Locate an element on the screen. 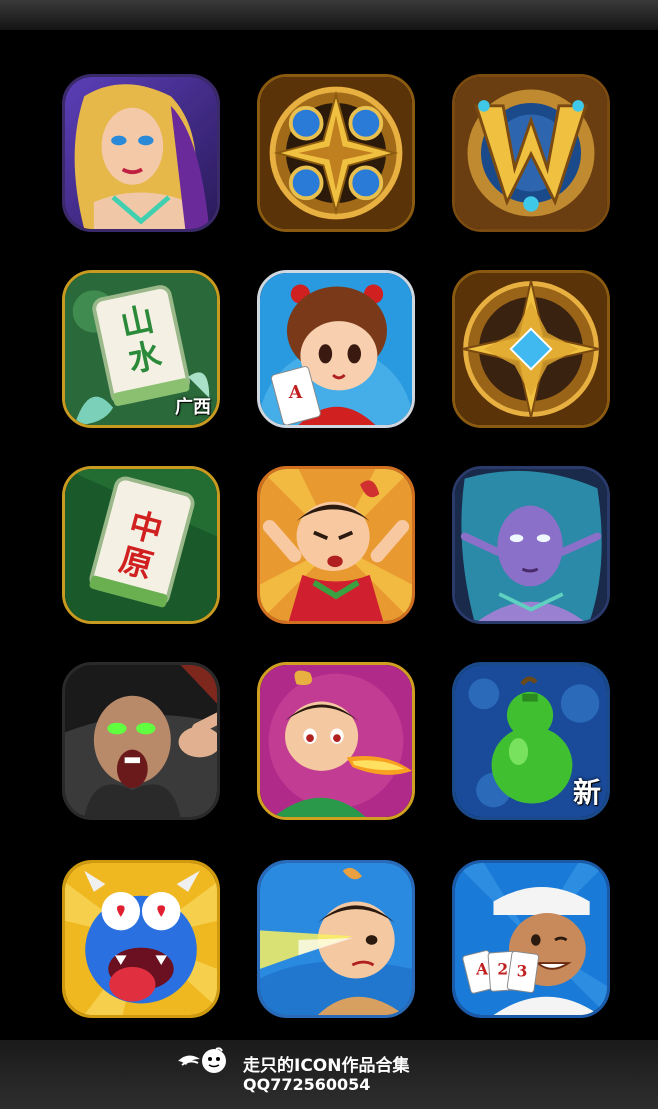 The image size is (658, 1109). tile-card-girl: A is located at coordinates (336, 349).